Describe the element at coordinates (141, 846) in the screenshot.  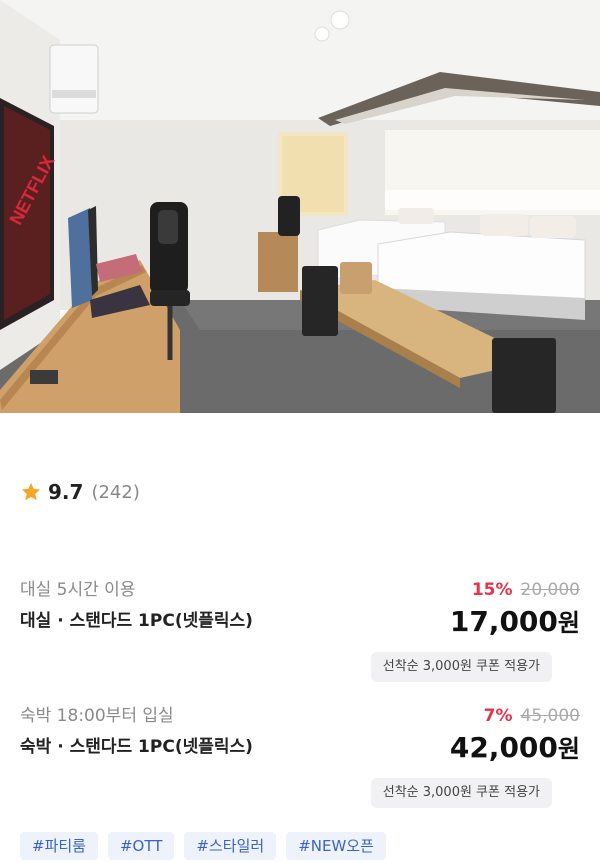
I see `tag-ott: #OTT` at that location.